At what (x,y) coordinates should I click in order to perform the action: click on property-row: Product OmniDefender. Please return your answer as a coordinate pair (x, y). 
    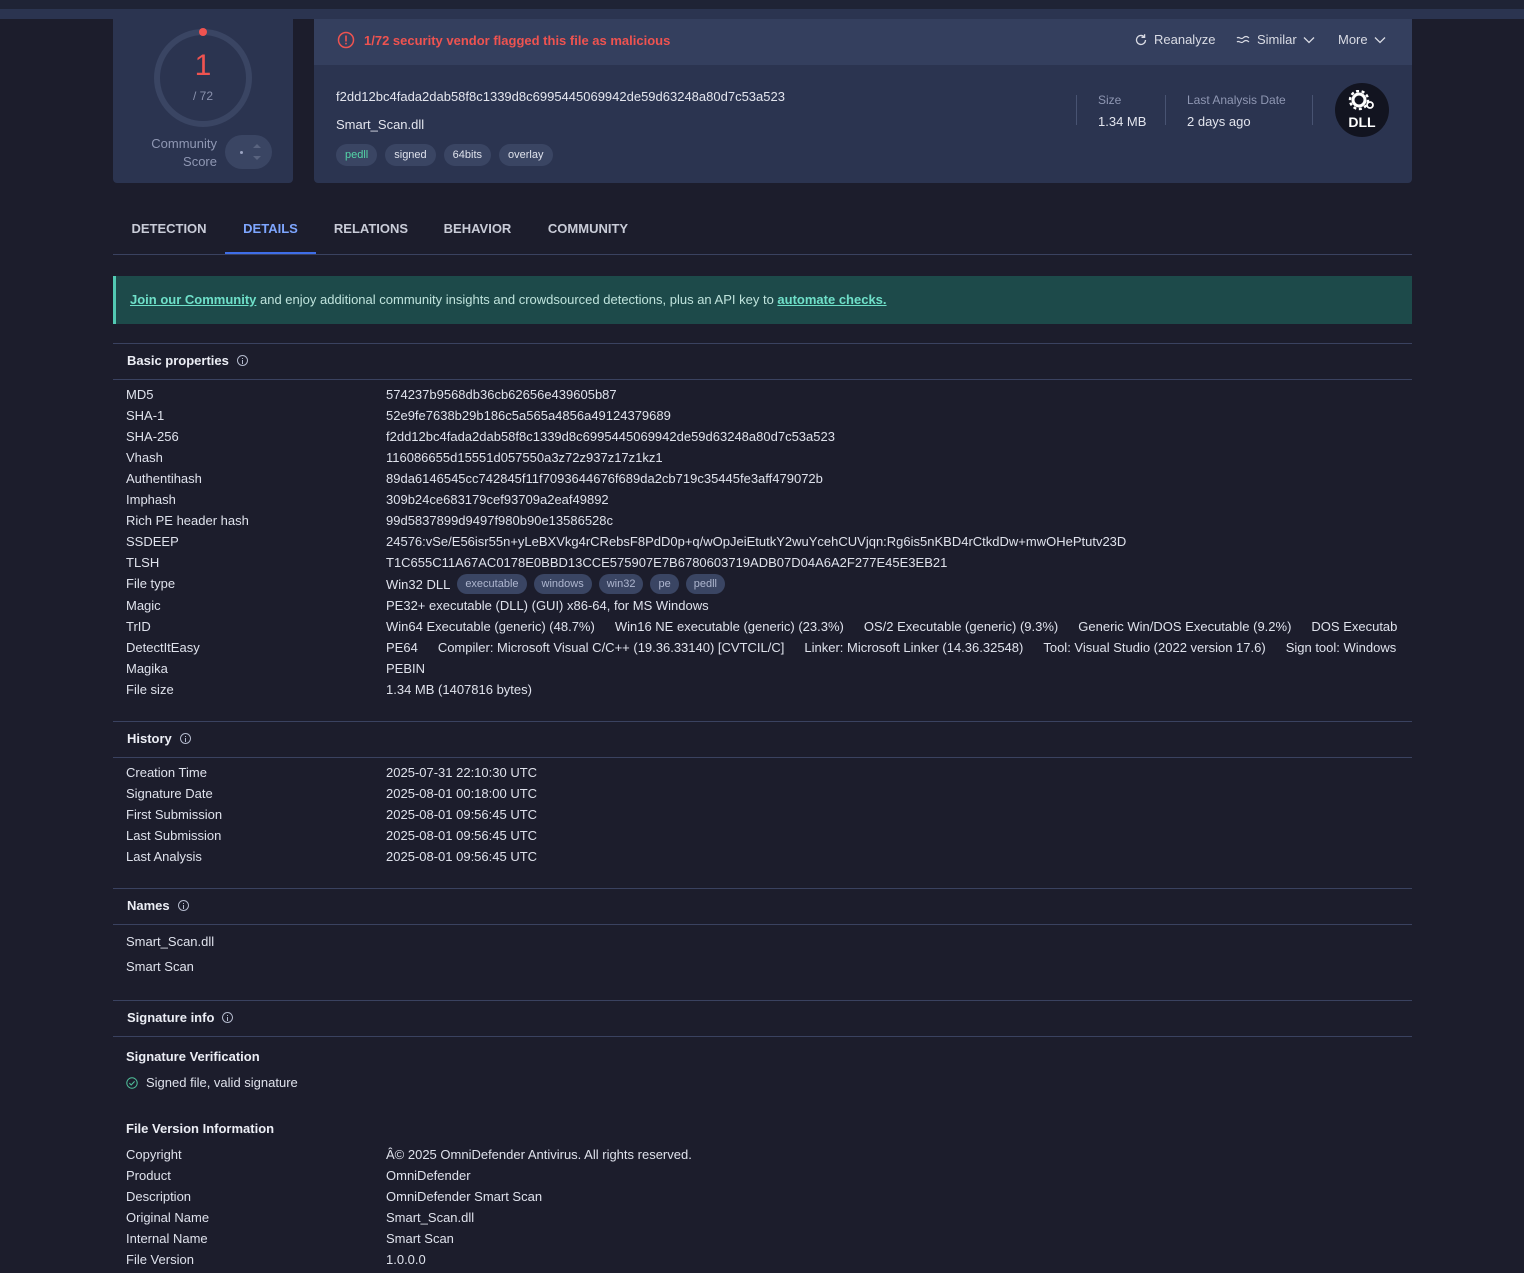
    Looking at the image, I should click on (766, 1178).